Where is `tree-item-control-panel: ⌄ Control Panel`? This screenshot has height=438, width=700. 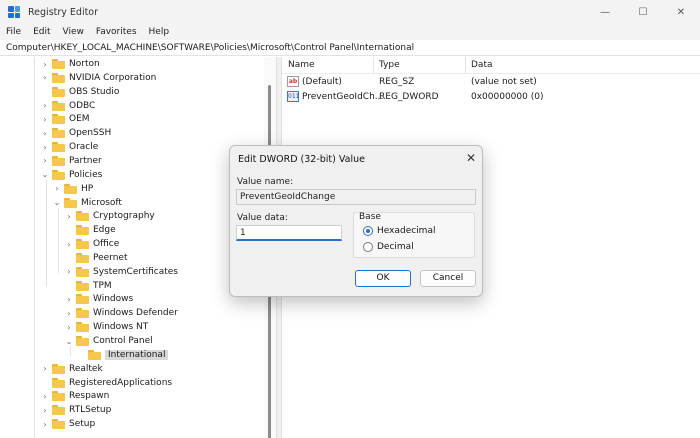
tree-item-control-panel: ⌄ Control Panel is located at coordinates (108, 341).